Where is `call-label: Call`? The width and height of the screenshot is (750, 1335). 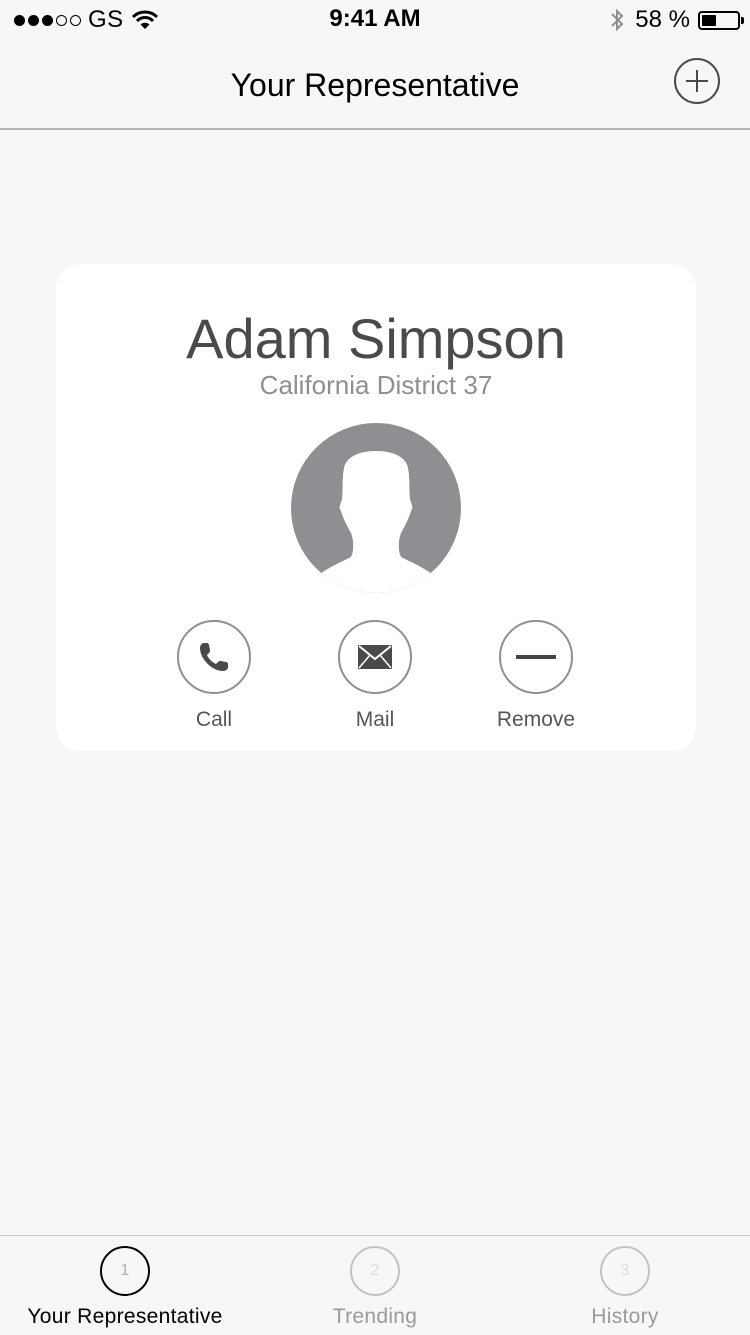 call-label: Call is located at coordinates (214, 719).